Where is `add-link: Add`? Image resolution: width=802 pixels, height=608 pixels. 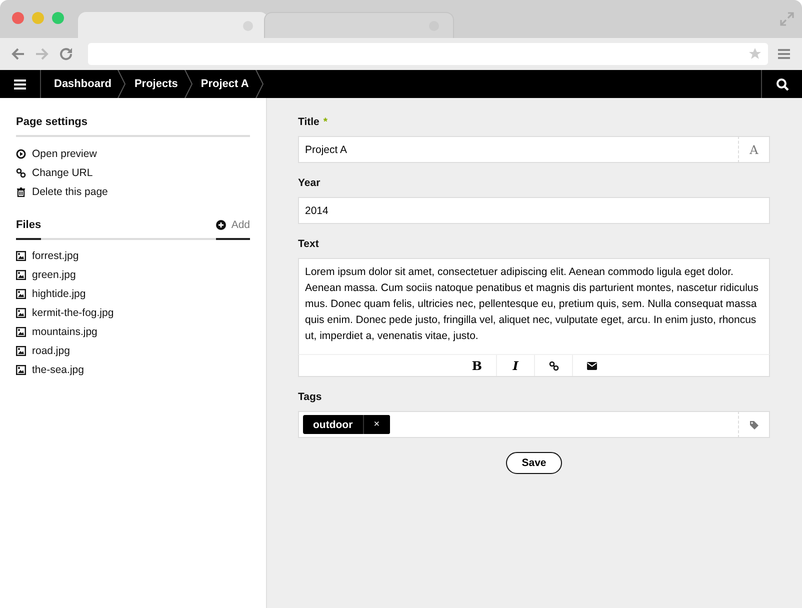 add-link: Add is located at coordinates (240, 225).